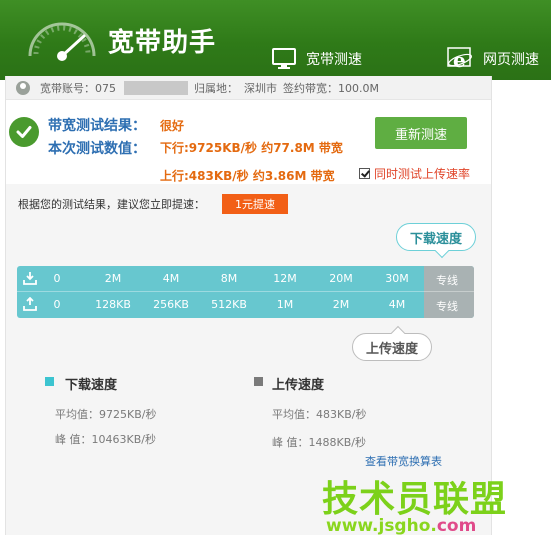  What do you see at coordinates (156, 87) in the screenshot?
I see `masked-account-number` at bounding box center [156, 87].